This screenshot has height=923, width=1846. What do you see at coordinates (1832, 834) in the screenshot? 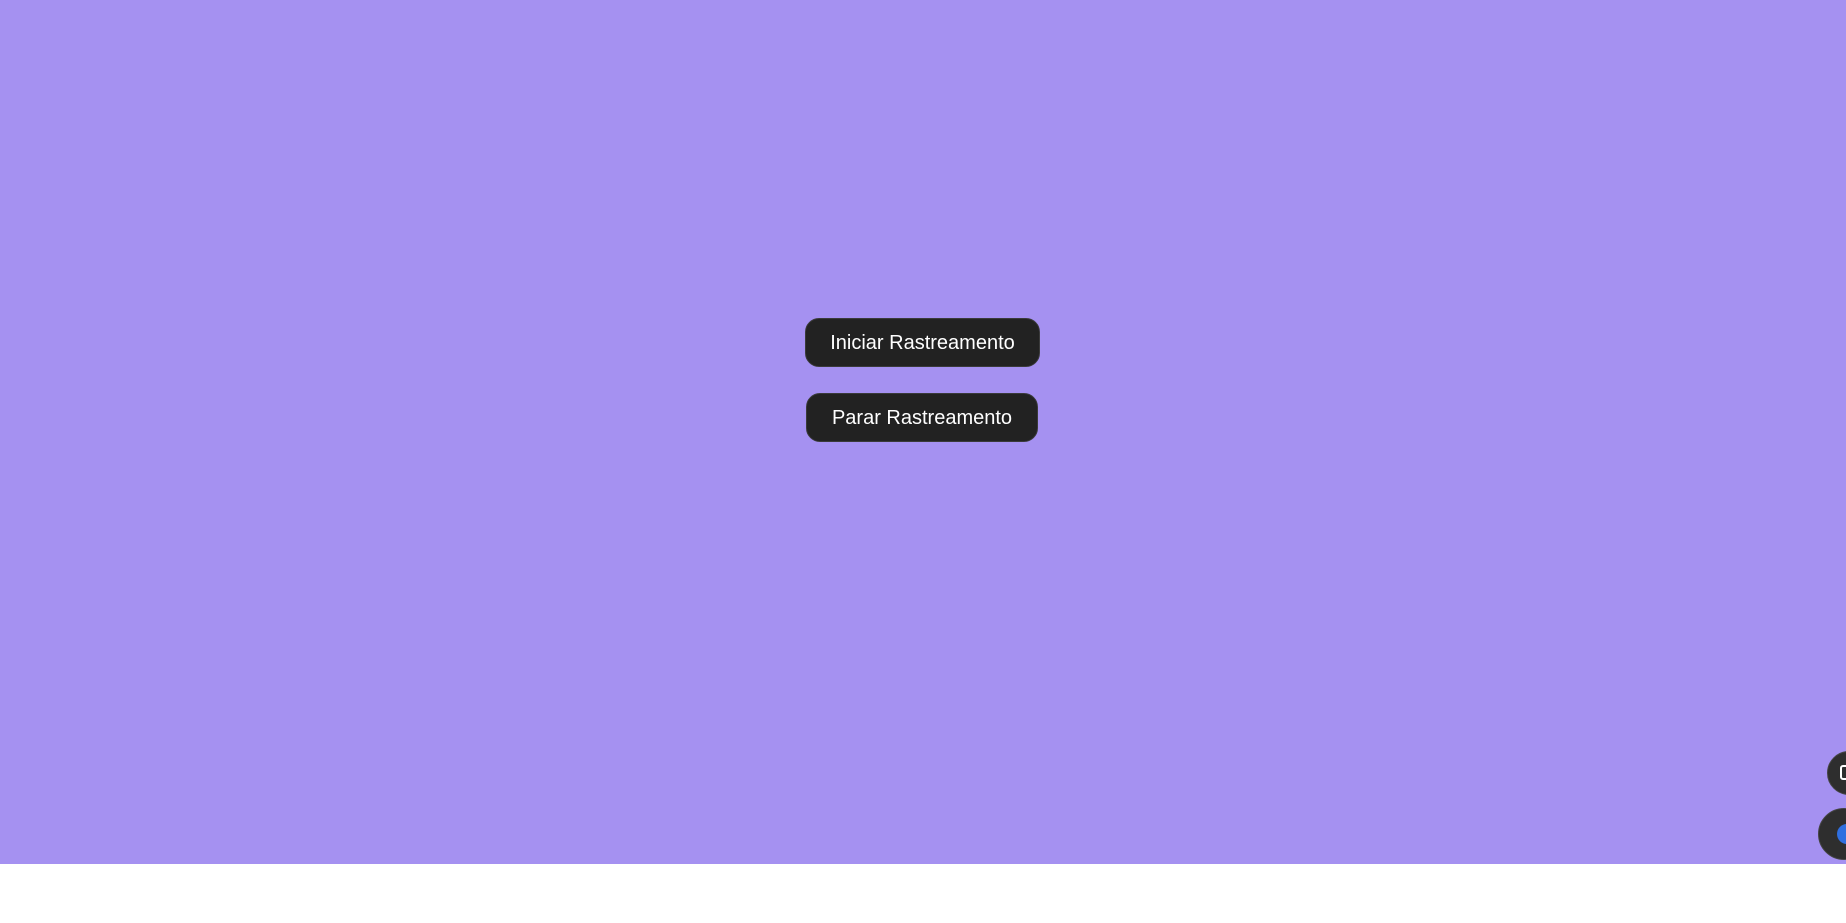
I see `floating-globe-button` at bounding box center [1832, 834].